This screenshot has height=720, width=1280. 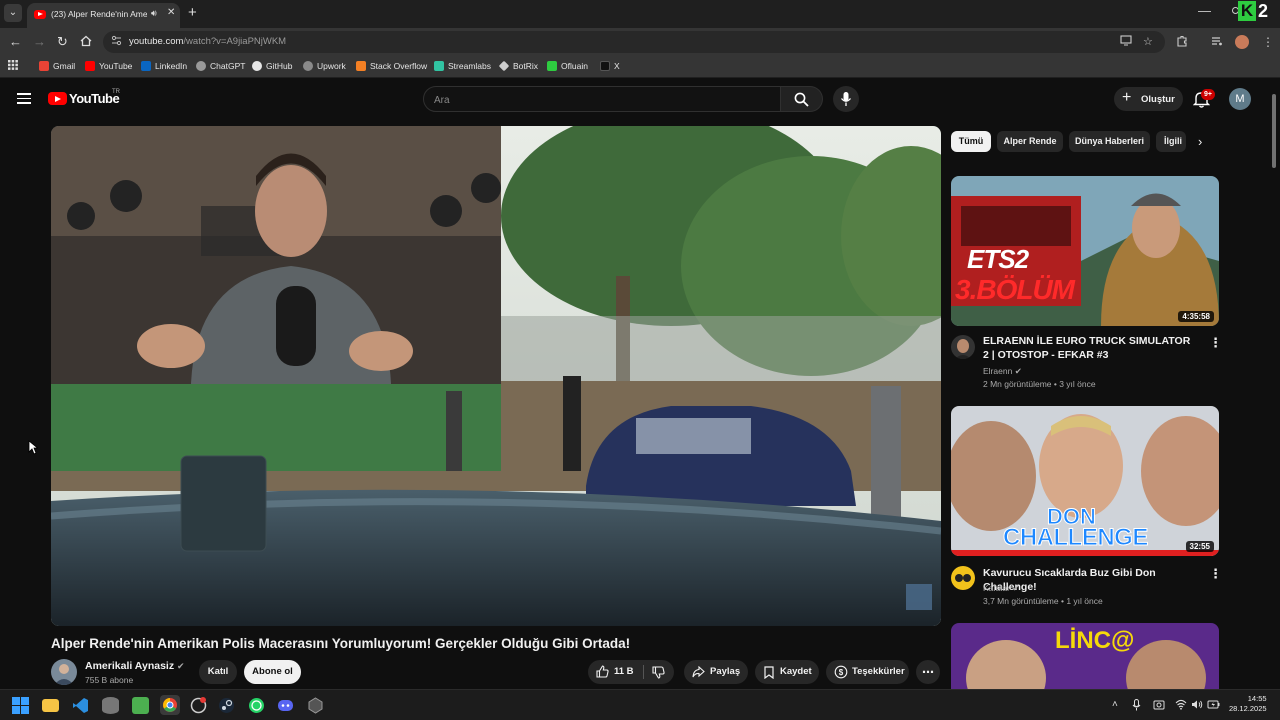 What do you see at coordinates (20, 705) in the screenshot?
I see `windows-start-icon` at bounding box center [20, 705].